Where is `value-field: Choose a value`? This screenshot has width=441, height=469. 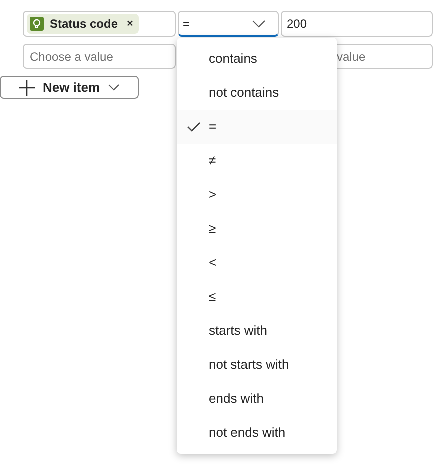
value-field: Choose a value is located at coordinates (99, 56).